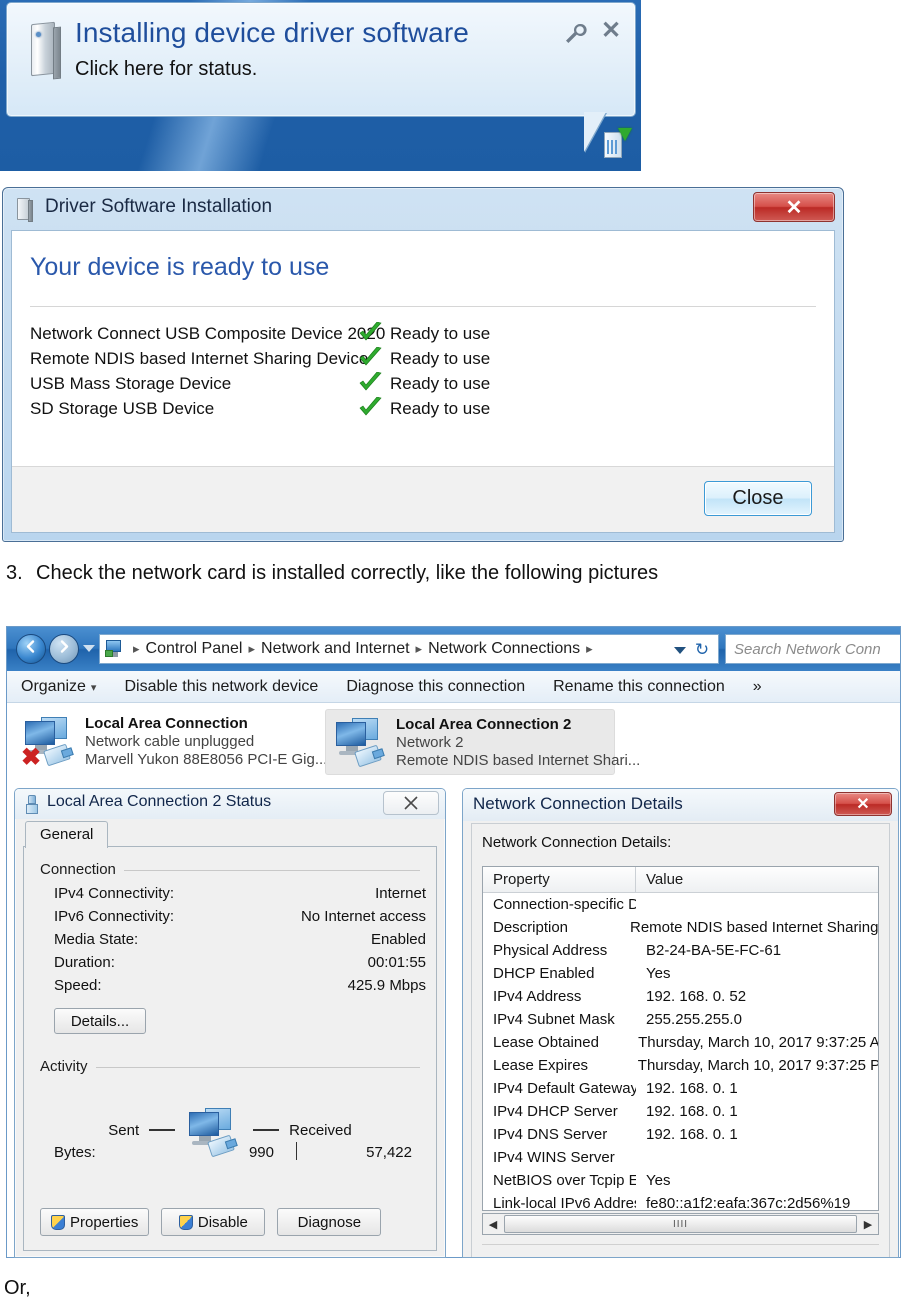 The image size is (901, 1311). Describe the element at coordinates (221, 687) in the screenshot. I see `toolbar-disable-device: Disable this network device` at that location.